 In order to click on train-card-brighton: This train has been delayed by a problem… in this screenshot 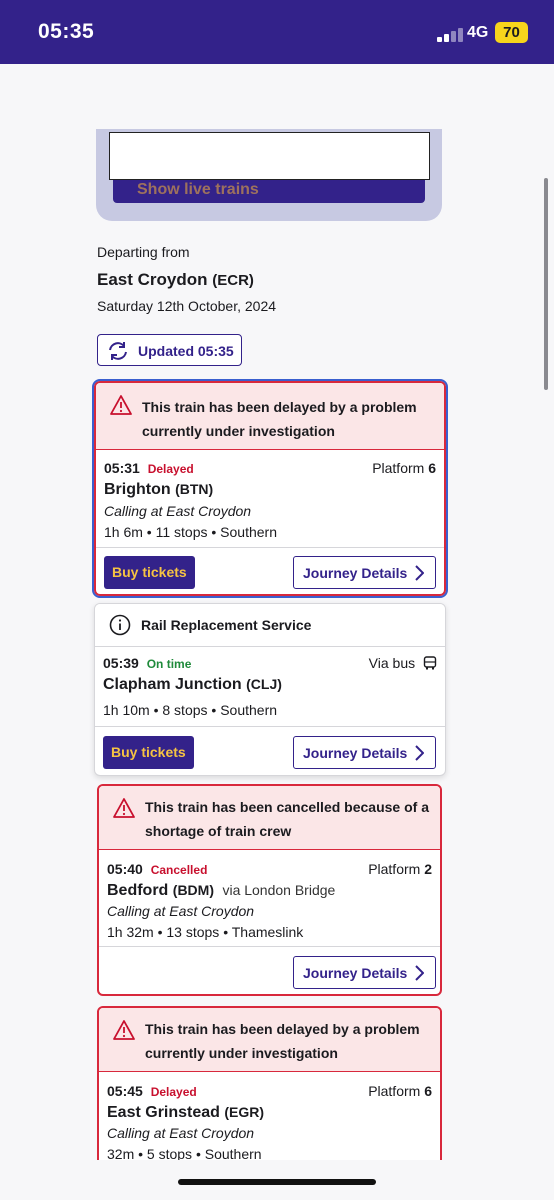, I will do `click(270, 488)`.